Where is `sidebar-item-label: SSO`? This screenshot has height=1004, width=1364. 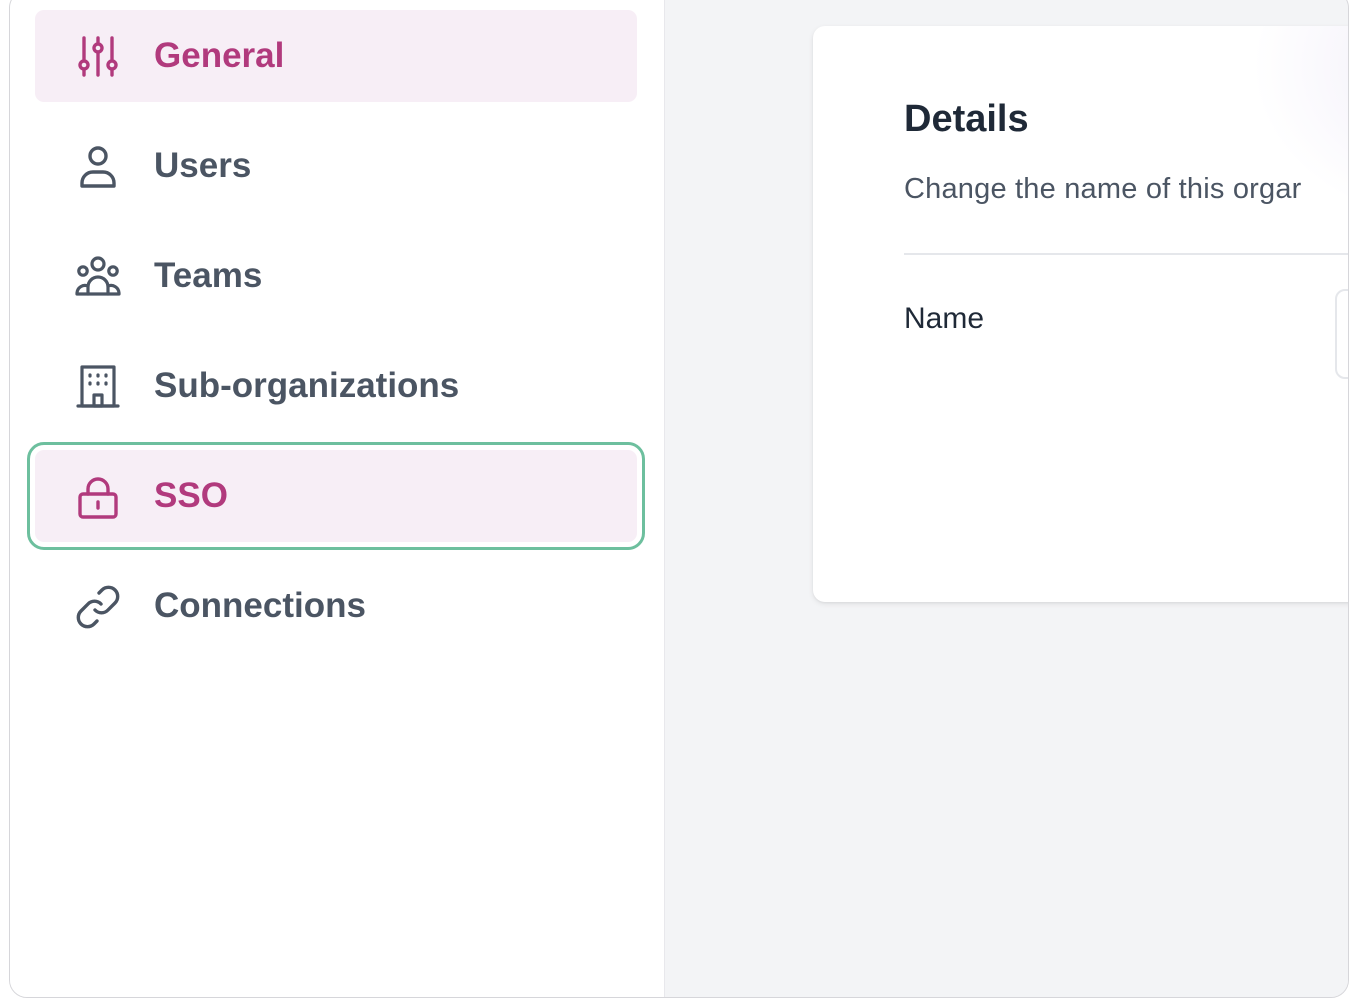
sidebar-item-label: SSO is located at coordinates (191, 495).